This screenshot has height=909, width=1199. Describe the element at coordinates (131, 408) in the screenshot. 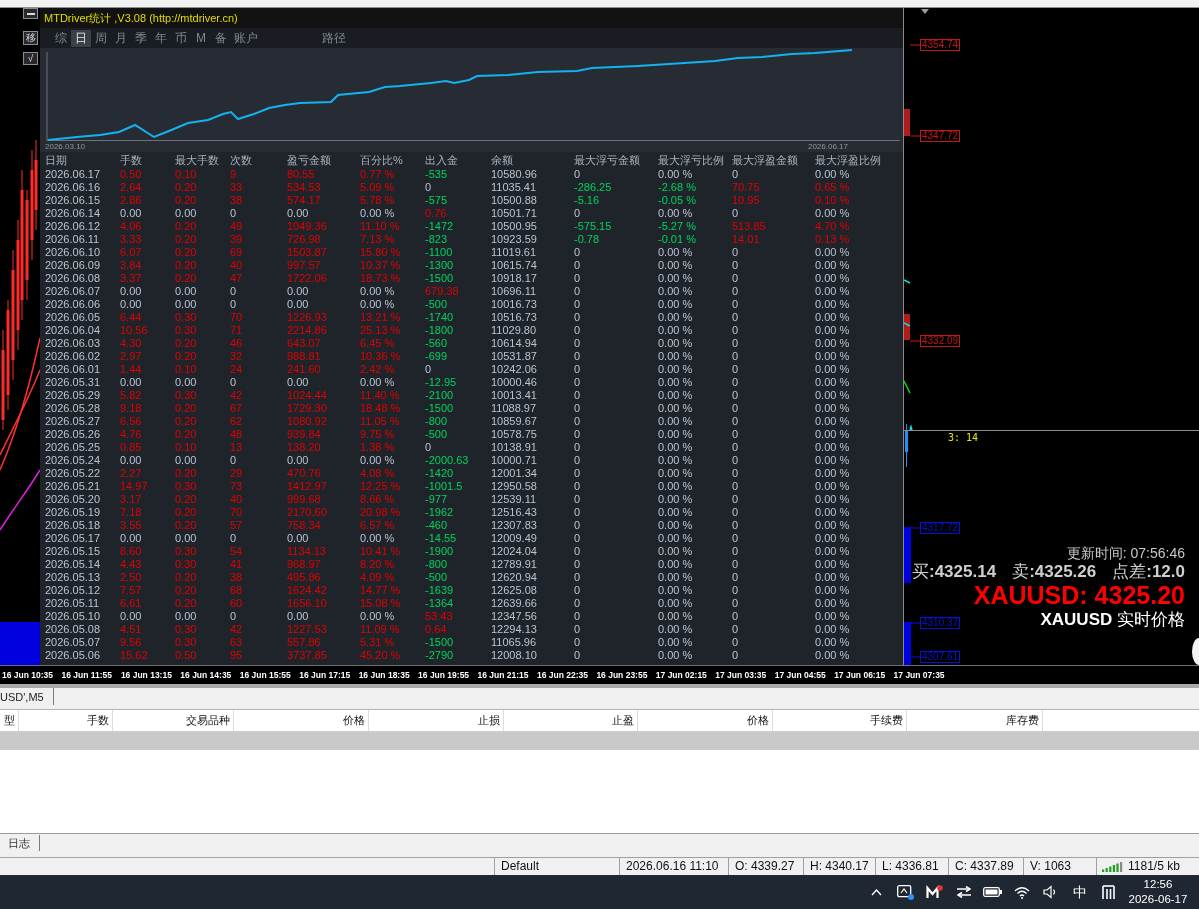

I see `table-cell: 9.18` at that location.